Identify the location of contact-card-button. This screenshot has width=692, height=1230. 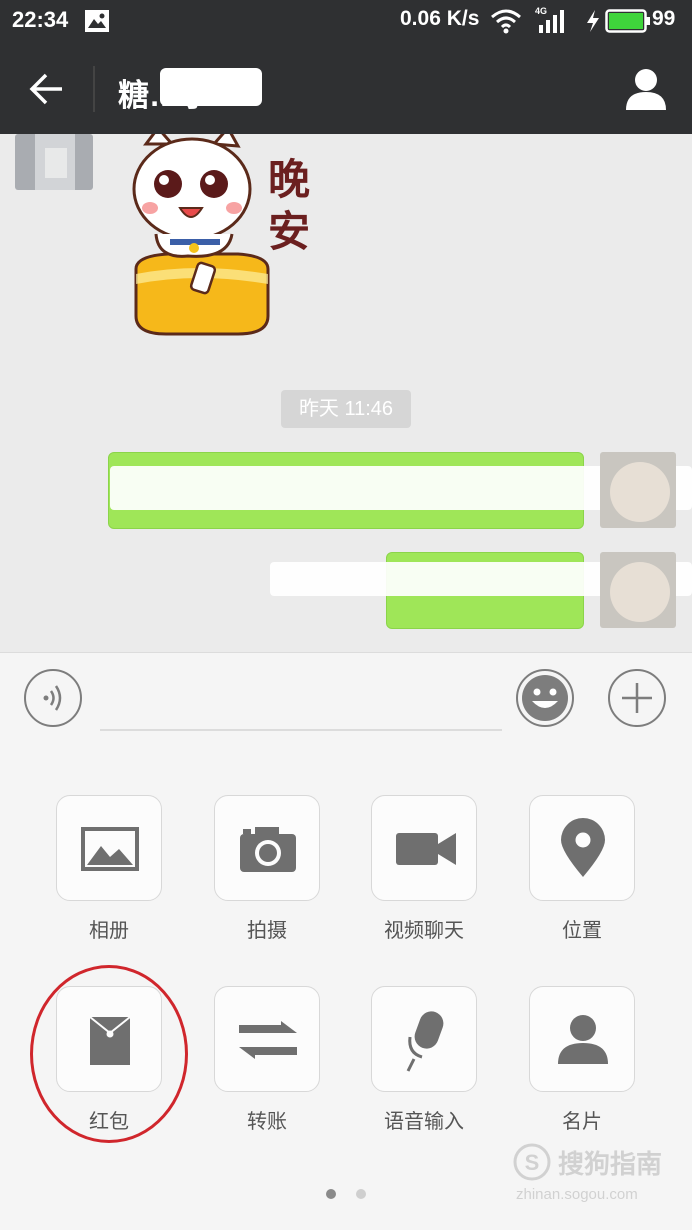
(582, 1039).